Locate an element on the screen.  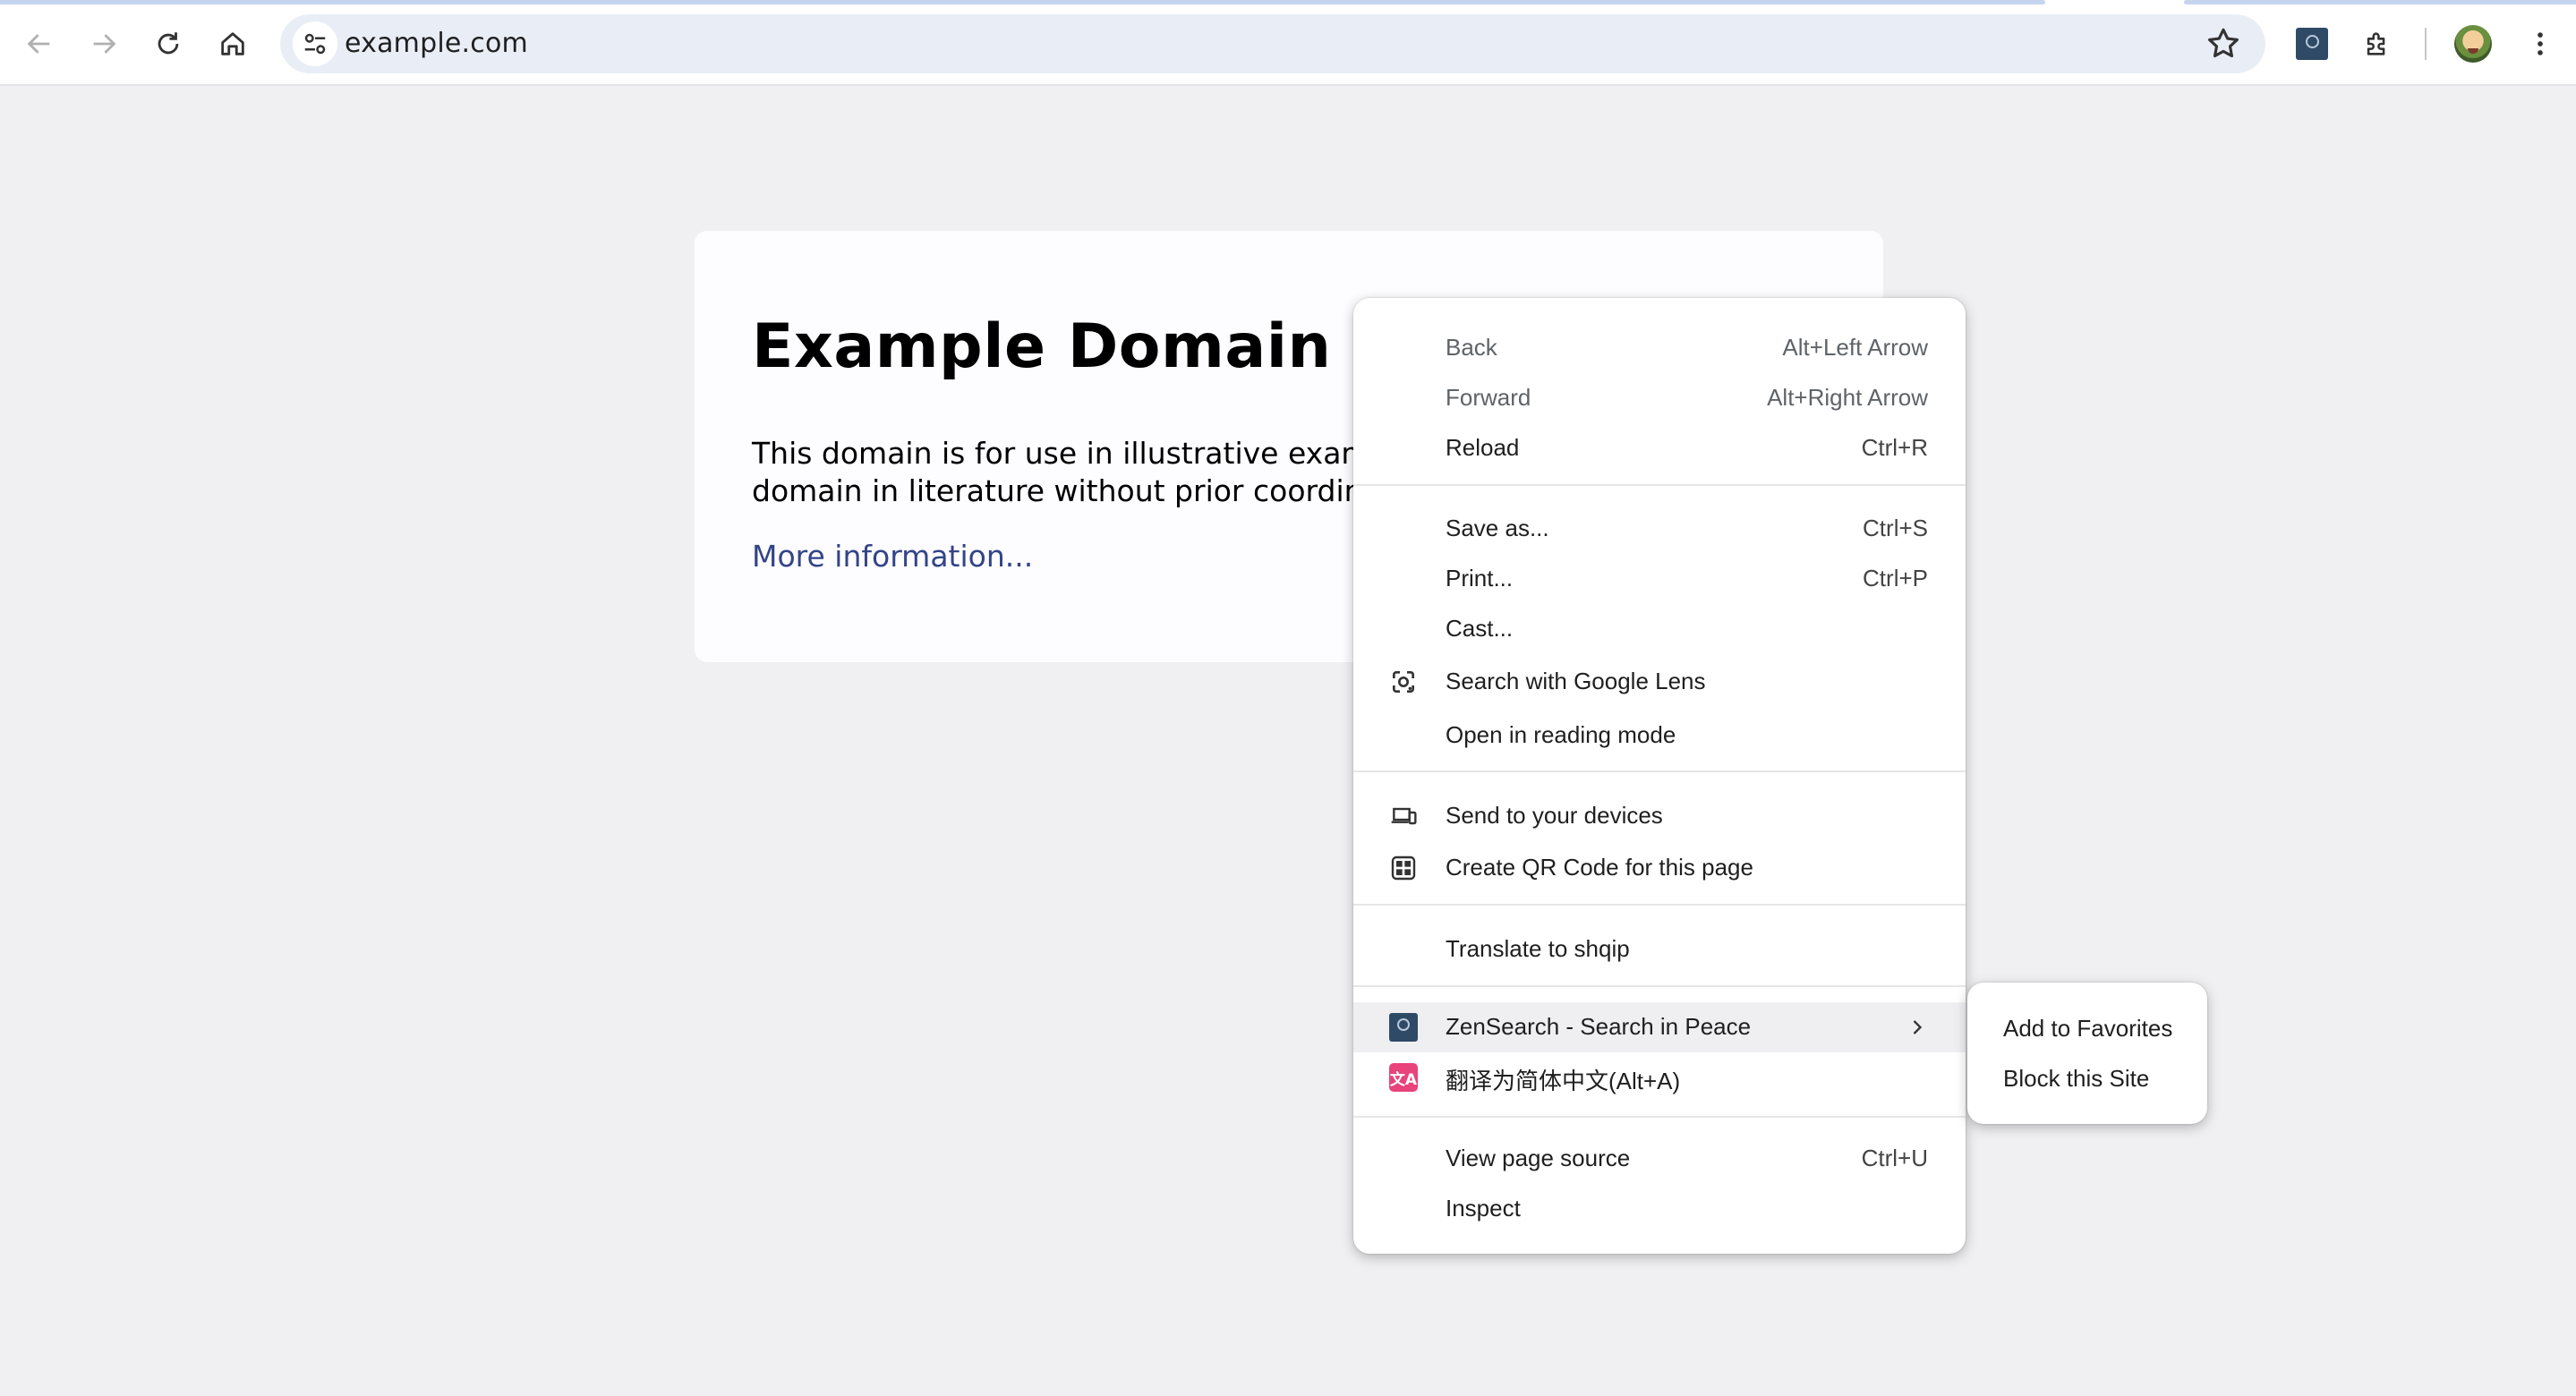
menu-item-inspect: Inspect is located at coordinates (1659, 1209).